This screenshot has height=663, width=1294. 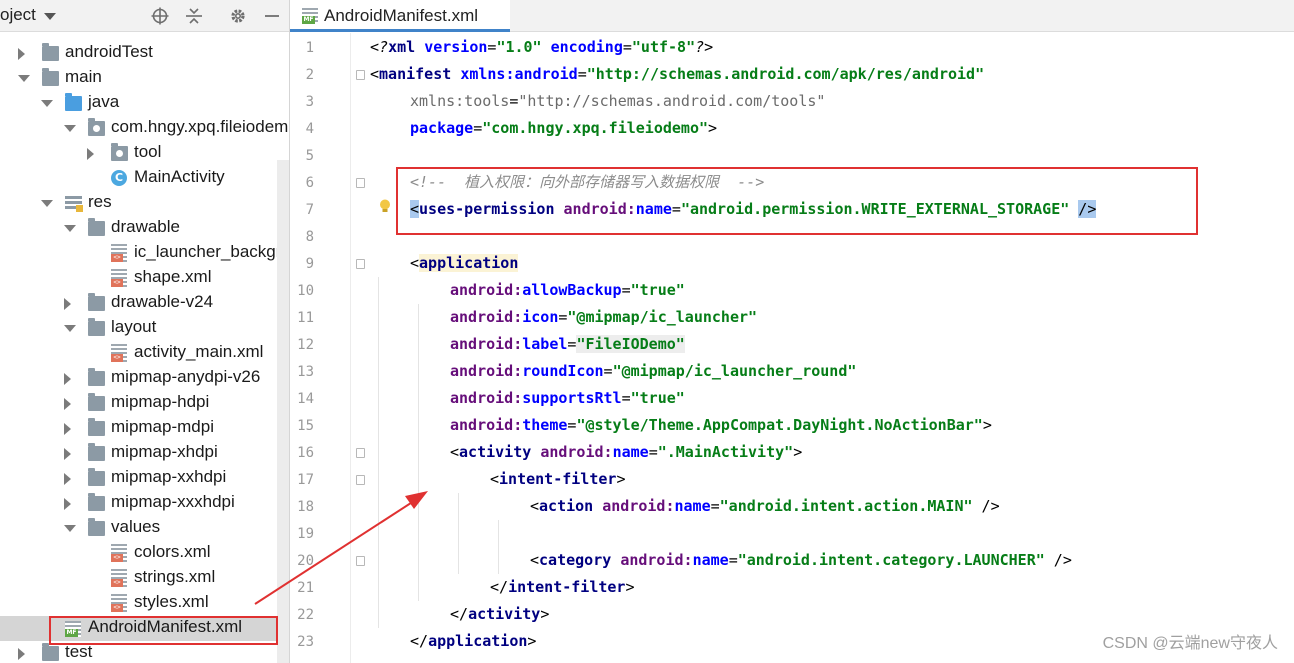 I want to click on tree-item: com.hngy.xpq.fileiodem, so click(x=144, y=128).